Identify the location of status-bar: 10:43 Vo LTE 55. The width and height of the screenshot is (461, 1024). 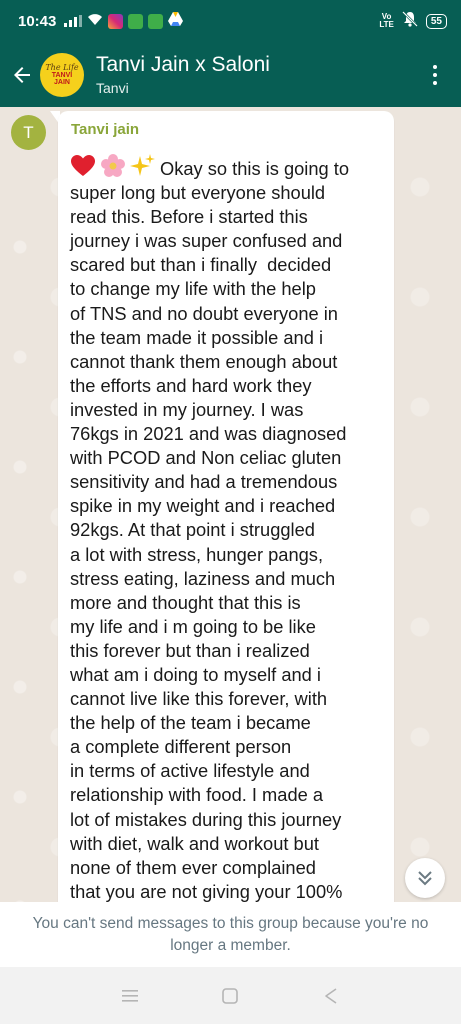
(230, 21).